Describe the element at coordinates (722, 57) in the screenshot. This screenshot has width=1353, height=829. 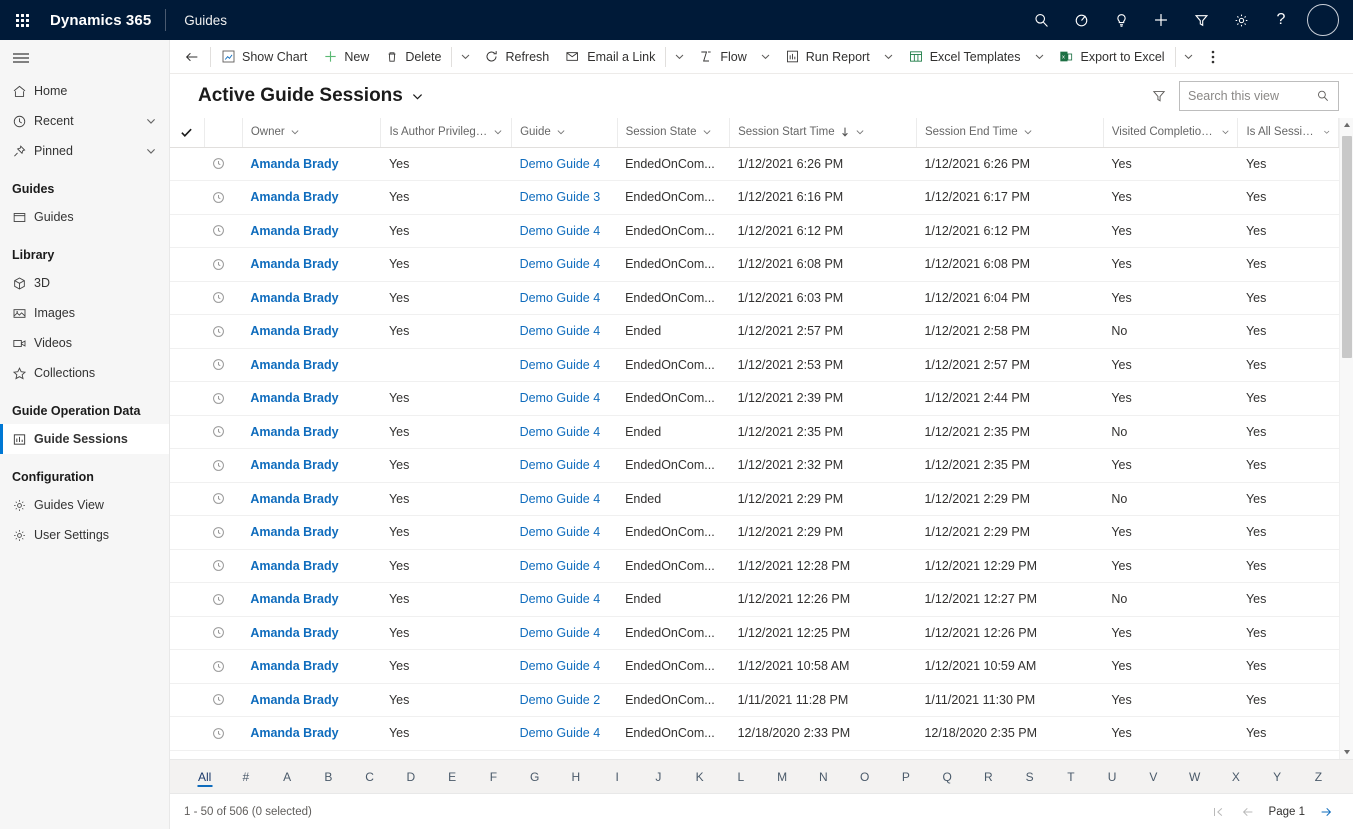
I see `flow-button: Flow` at that location.